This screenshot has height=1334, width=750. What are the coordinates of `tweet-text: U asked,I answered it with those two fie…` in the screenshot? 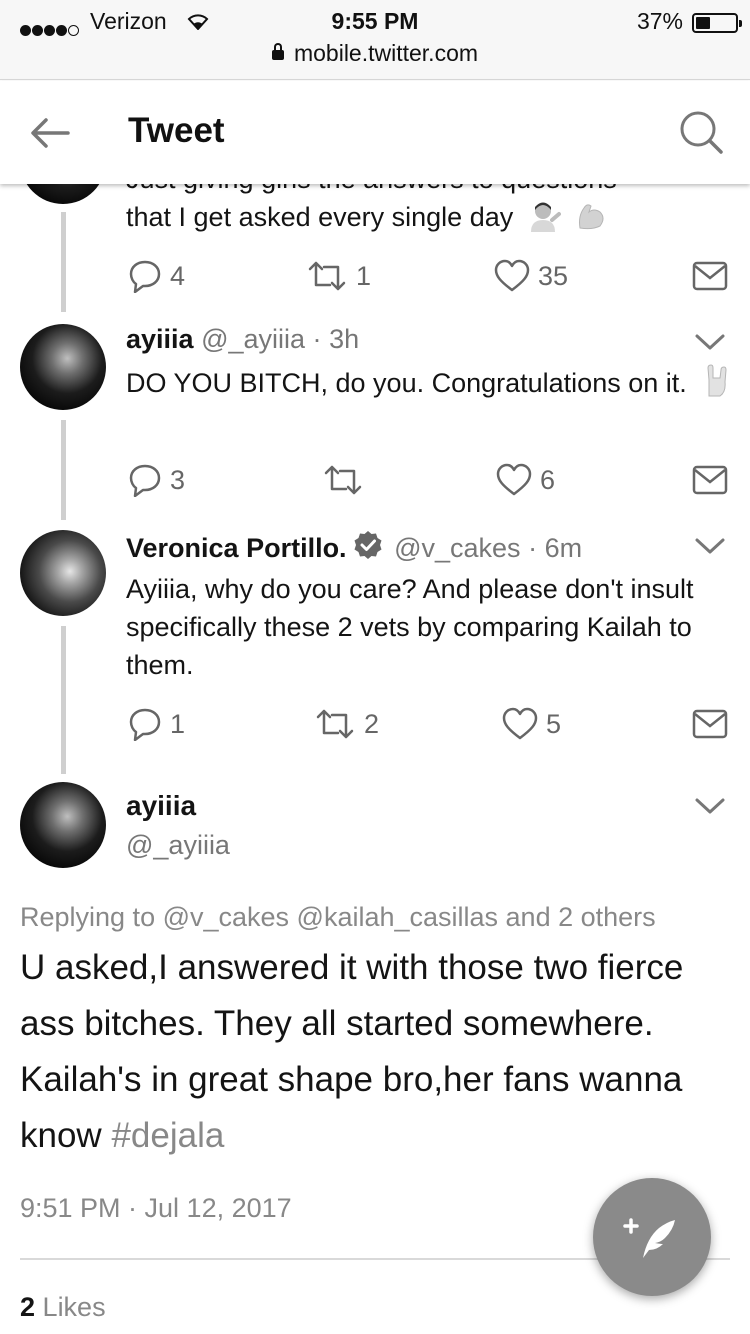 It's located at (352, 1051).